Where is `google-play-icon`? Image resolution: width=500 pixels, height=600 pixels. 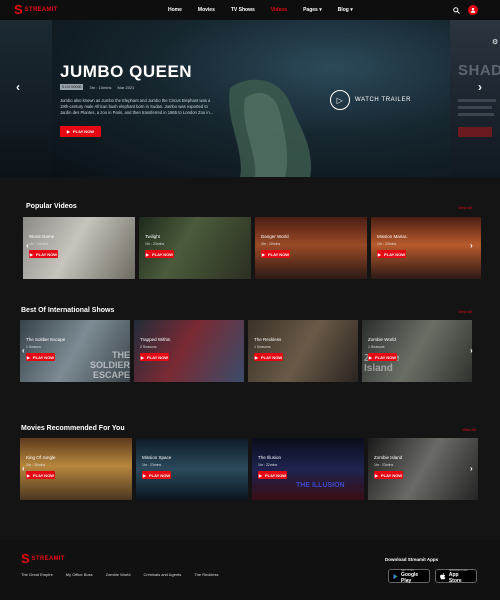
google-play-icon is located at coordinates (395, 576).